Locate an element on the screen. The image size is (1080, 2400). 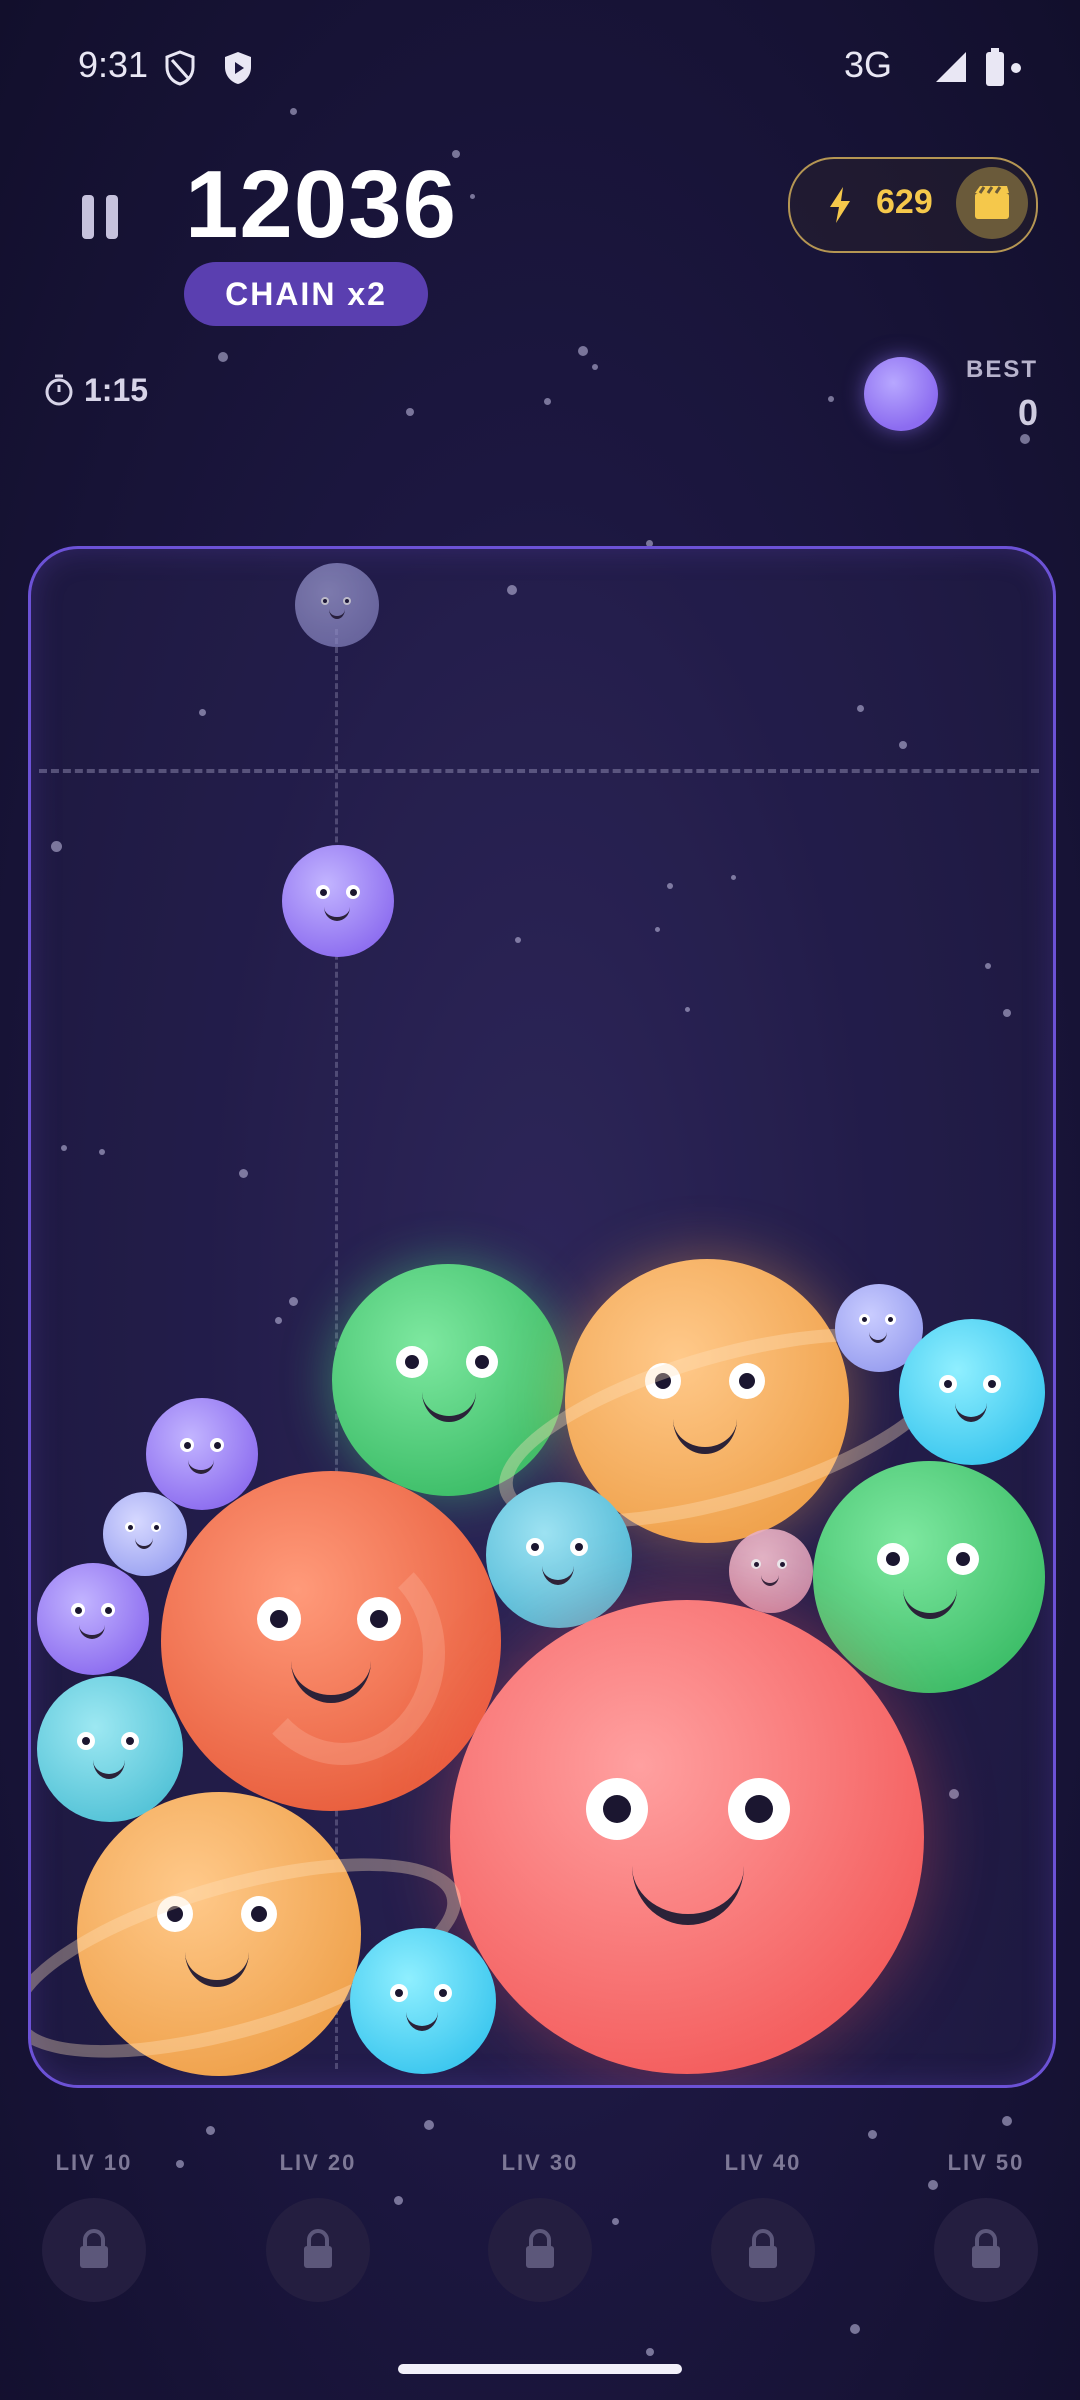
planet-purple is located at coordinates (202, 1454).